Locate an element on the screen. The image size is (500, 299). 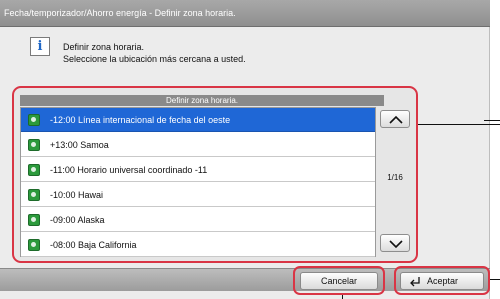
list-item-label: -08:00 Baja California is located at coordinates (93, 245).